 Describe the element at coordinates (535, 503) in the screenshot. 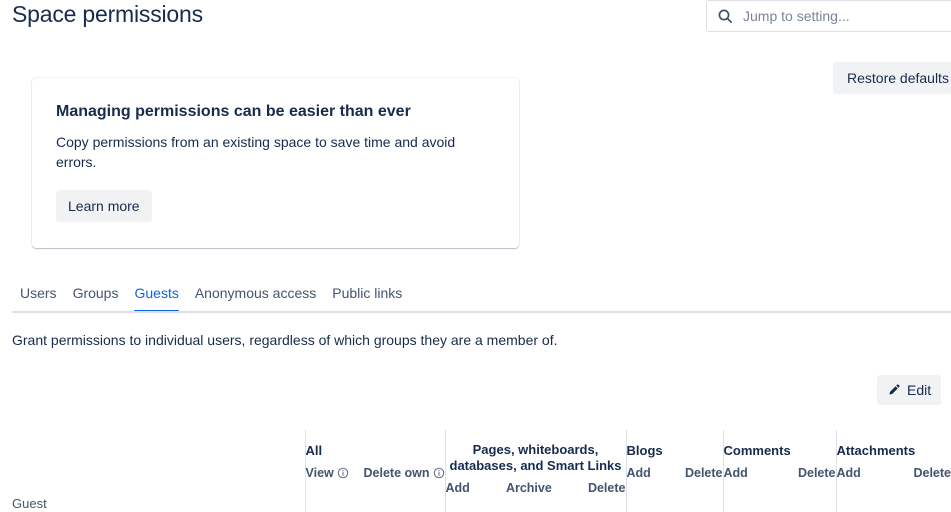

I see `permission-cell-pages` at that location.